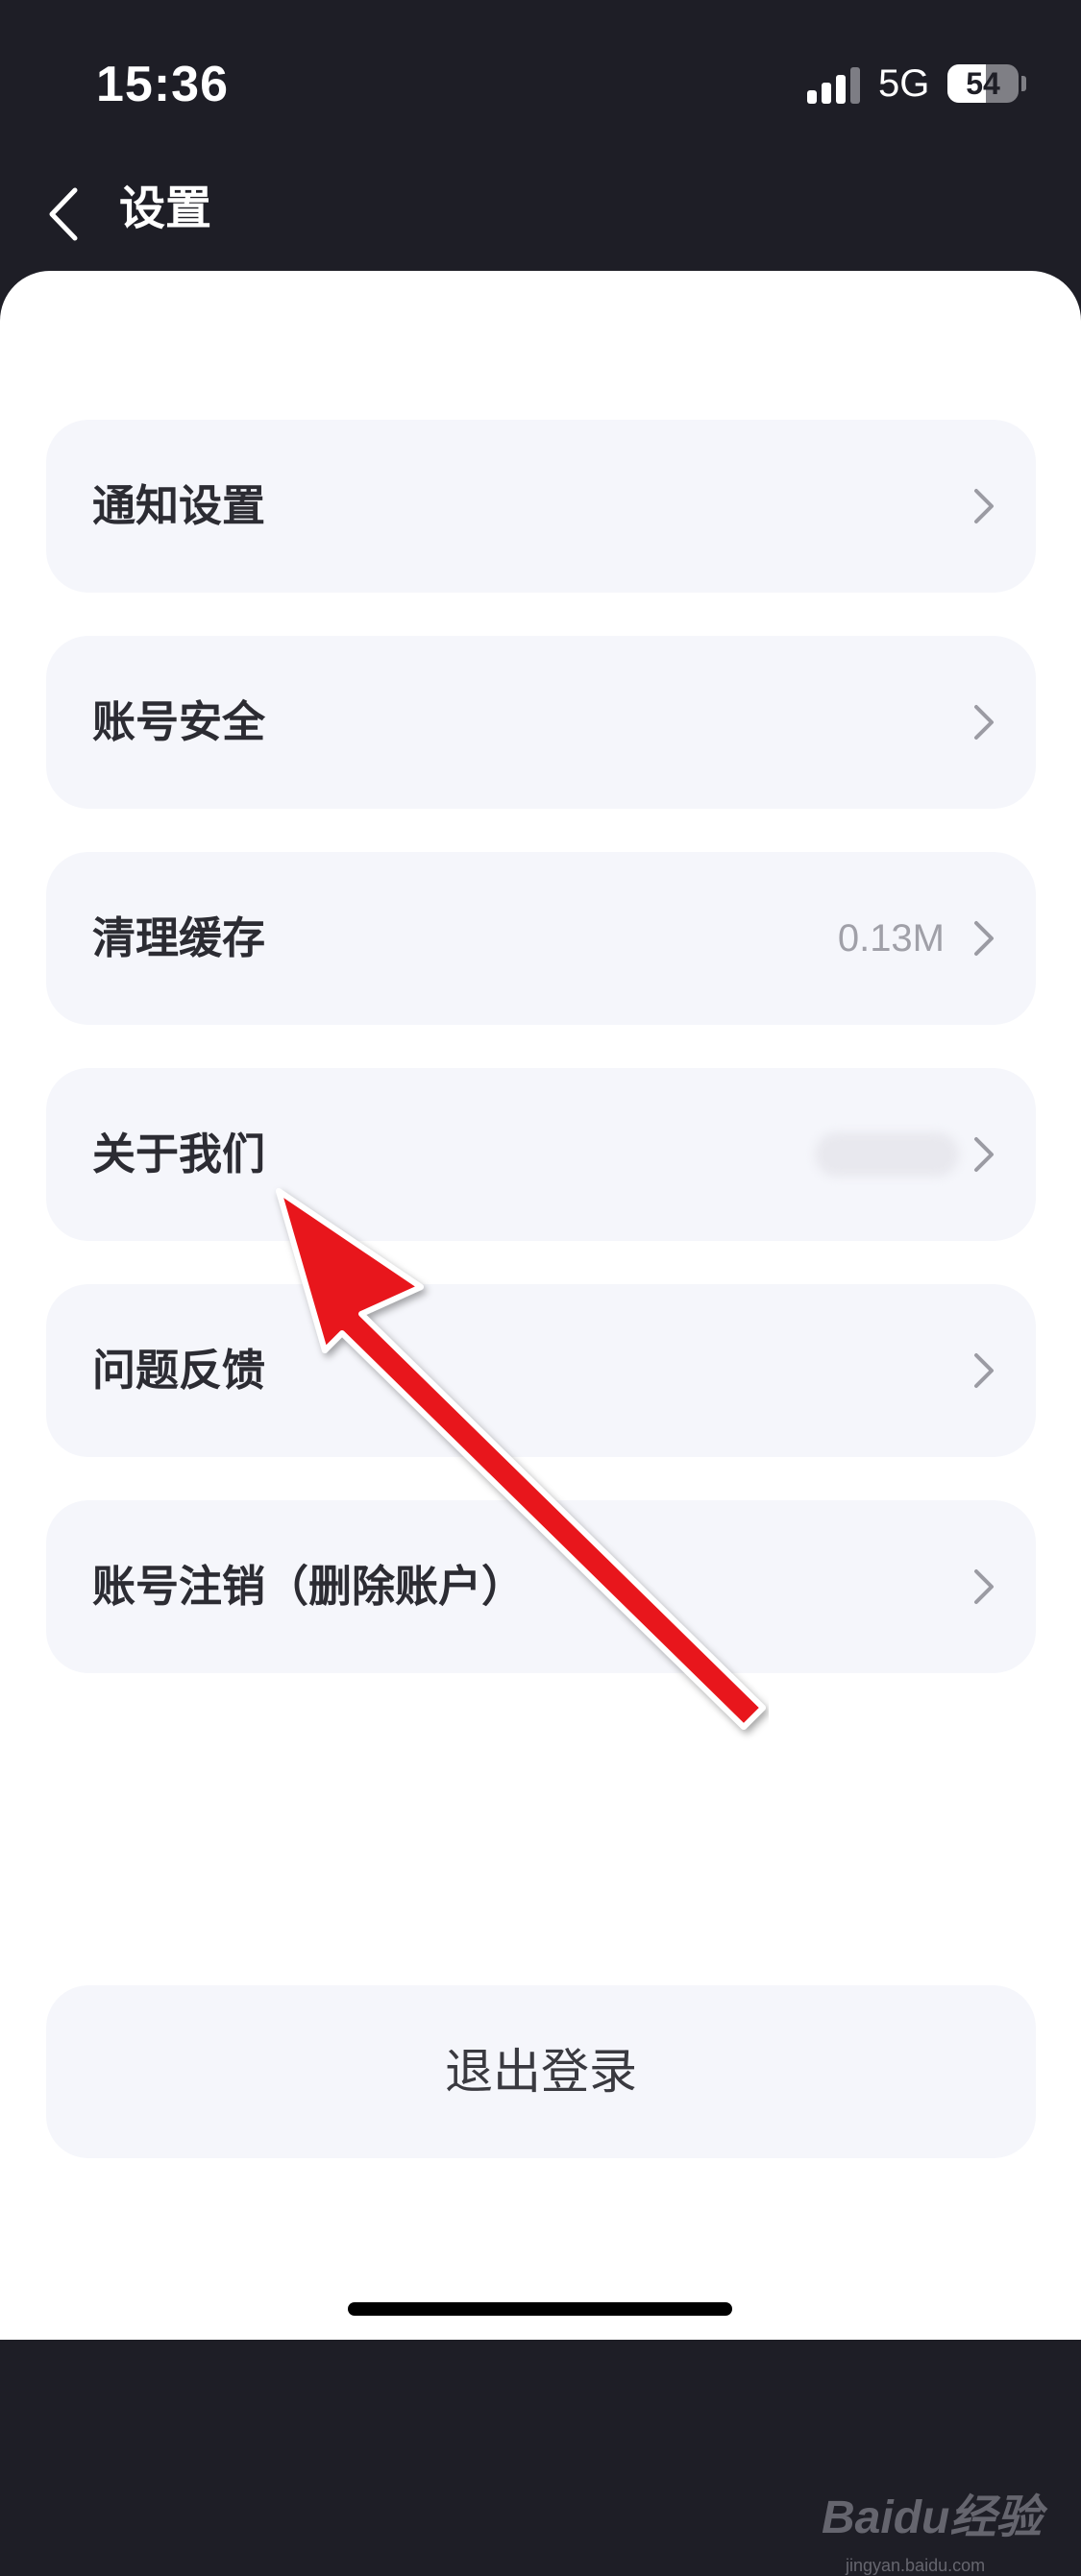  Describe the element at coordinates (540, 81) in the screenshot. I see `status-bar: 15:36 5G 54` at that location.